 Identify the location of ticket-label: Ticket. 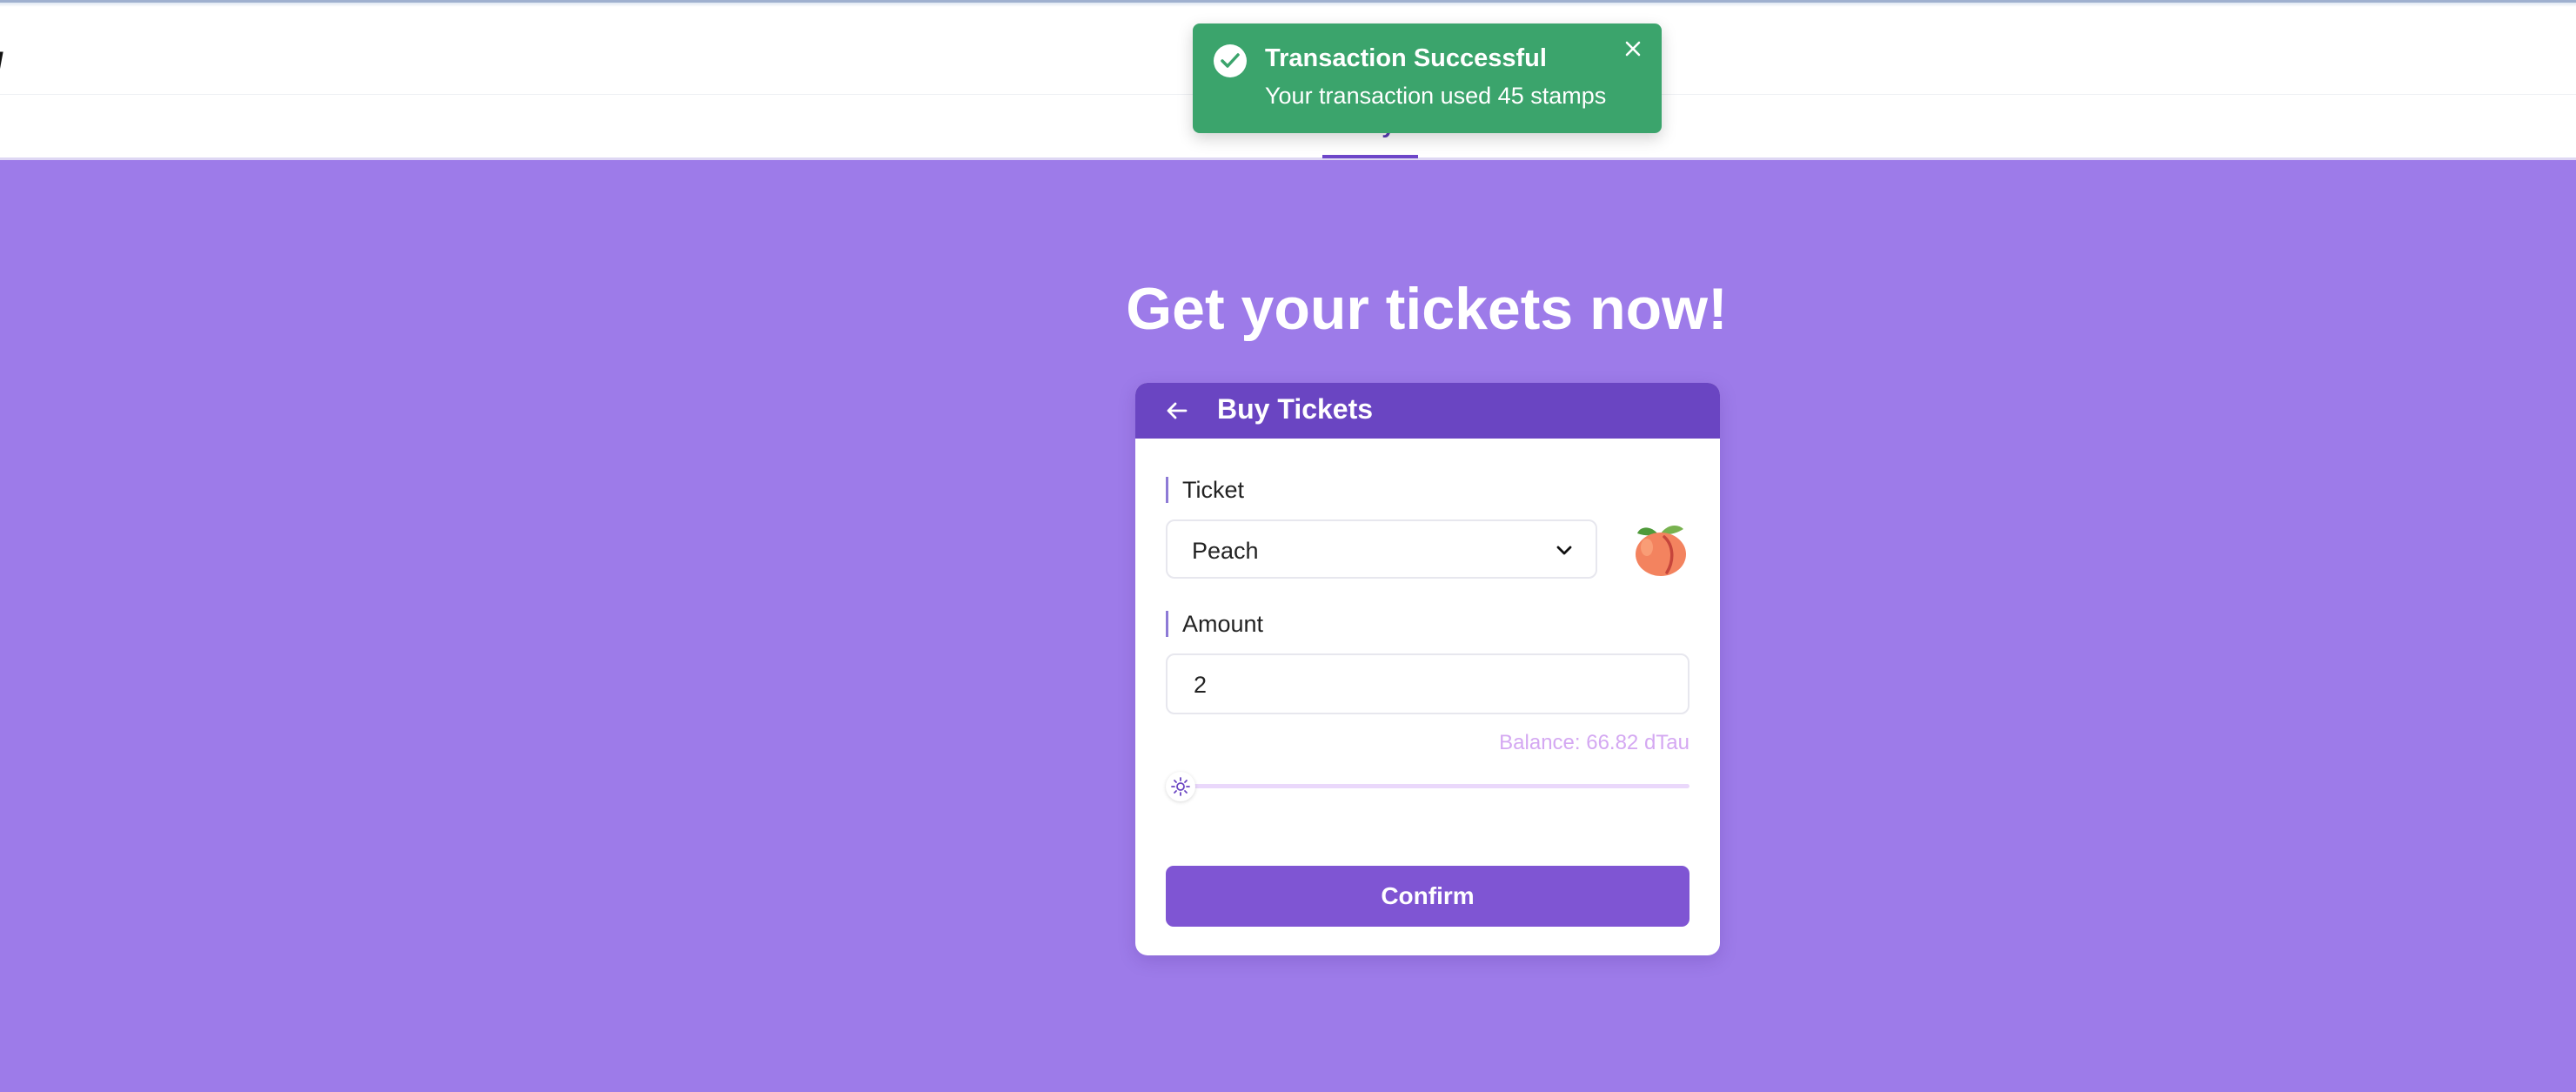
(1205, 490).